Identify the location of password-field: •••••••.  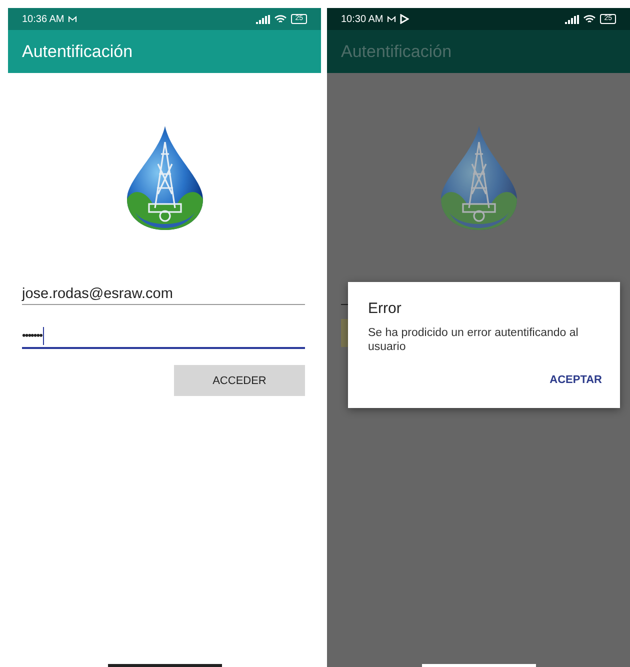
(163, 334).